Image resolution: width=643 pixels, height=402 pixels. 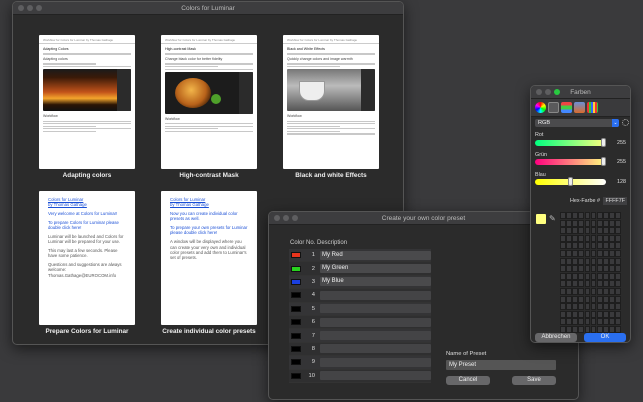 What do you see at coordinates (570, 143) in the screenshot?
I see `red-slider` at bounding box center [570, 143].